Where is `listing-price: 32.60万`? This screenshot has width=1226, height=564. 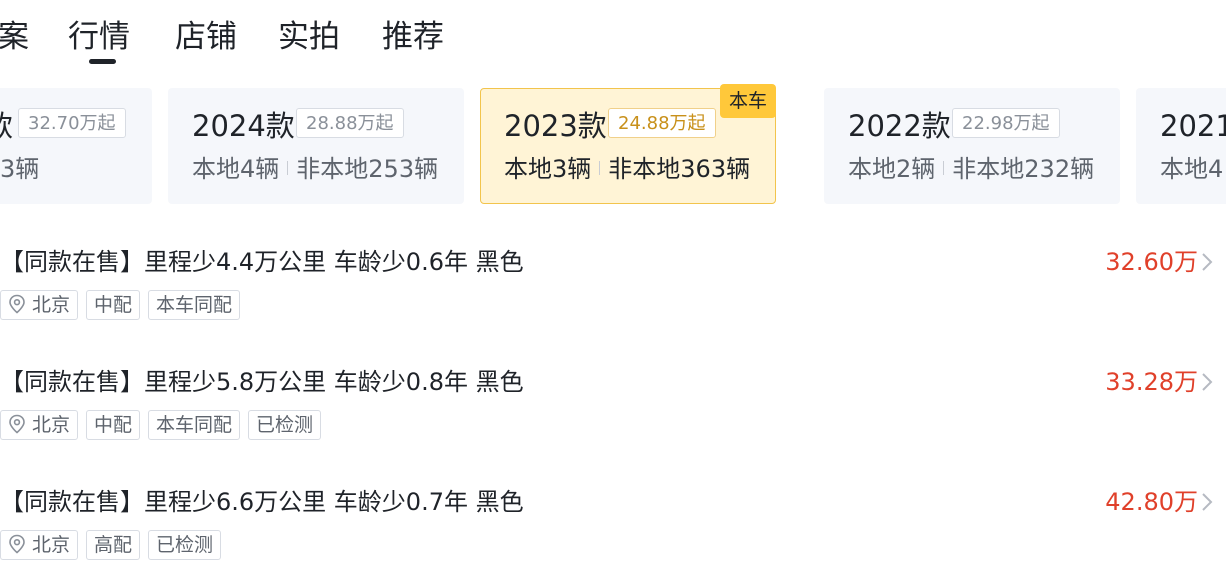
listing-price: 32.60万 is located at coordinates (1151, 262).